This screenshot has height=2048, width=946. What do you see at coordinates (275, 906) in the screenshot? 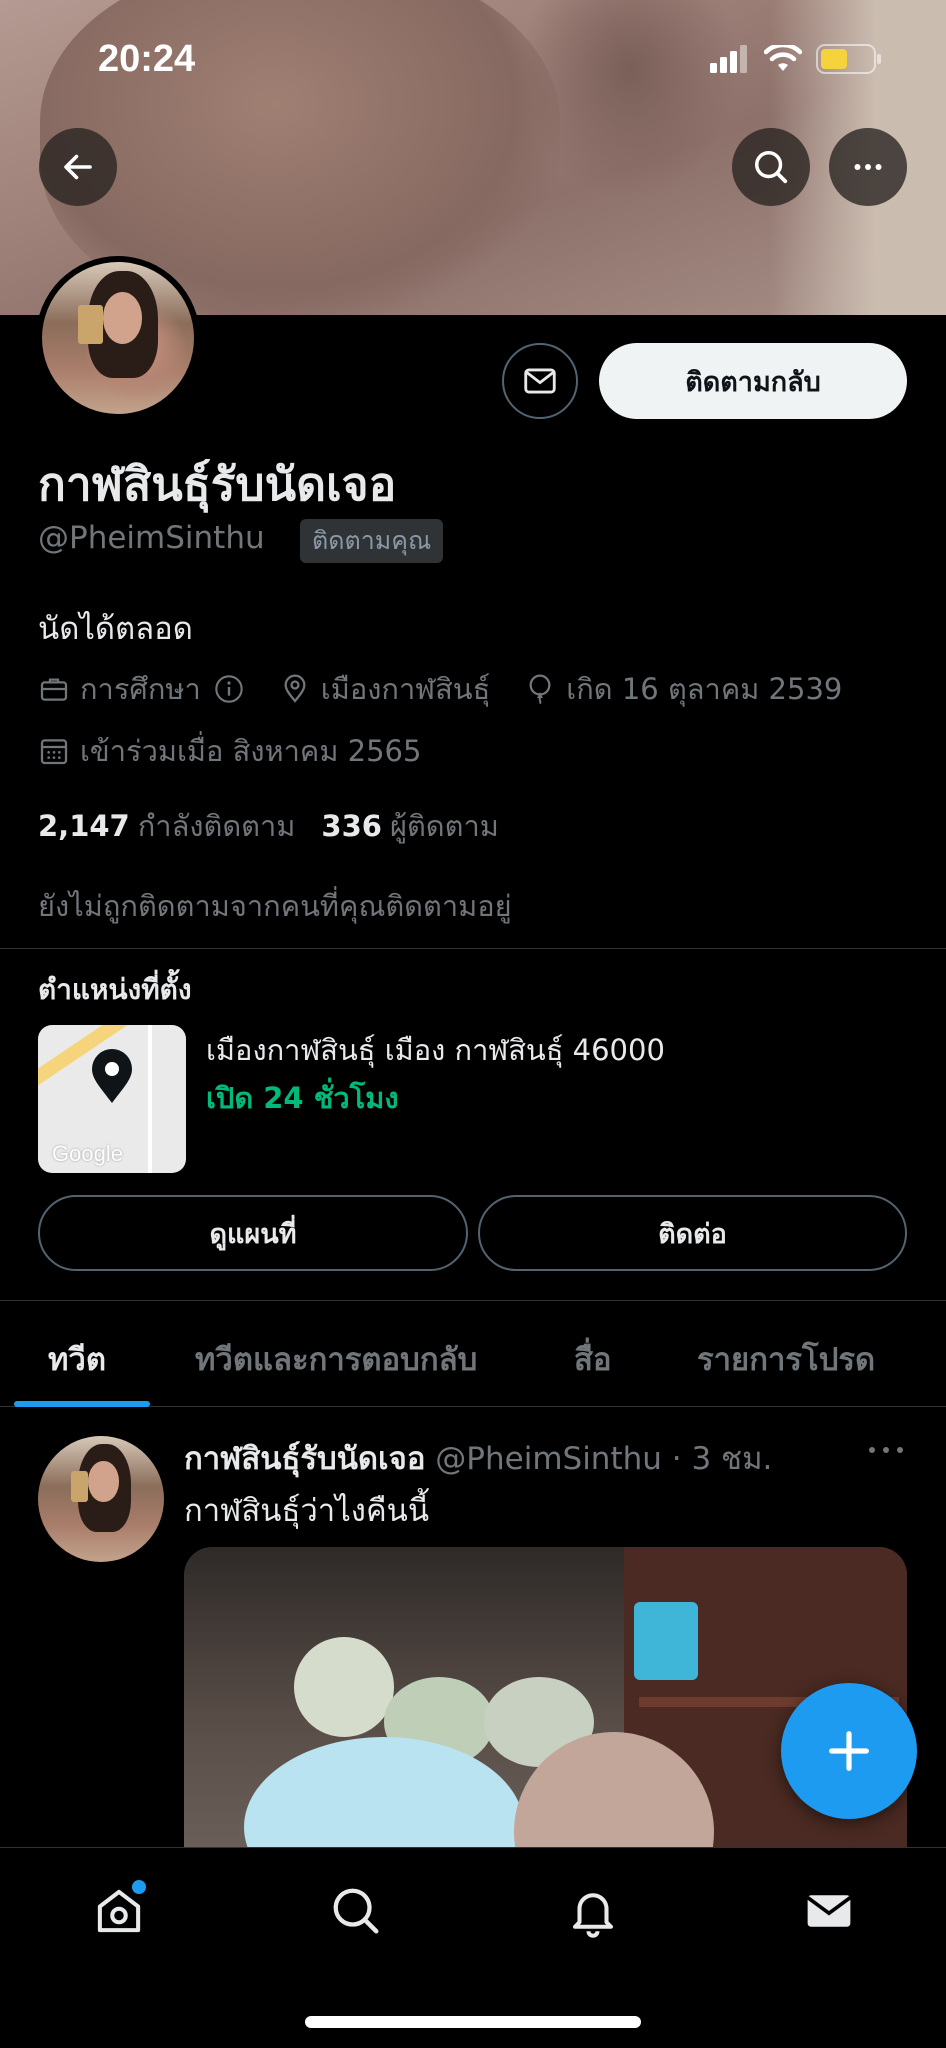
I see `not-followed-text: ยังไม่ถูกติดตามจากคนที่คุณติดตามอยู่` at bounding box center [275, 906].